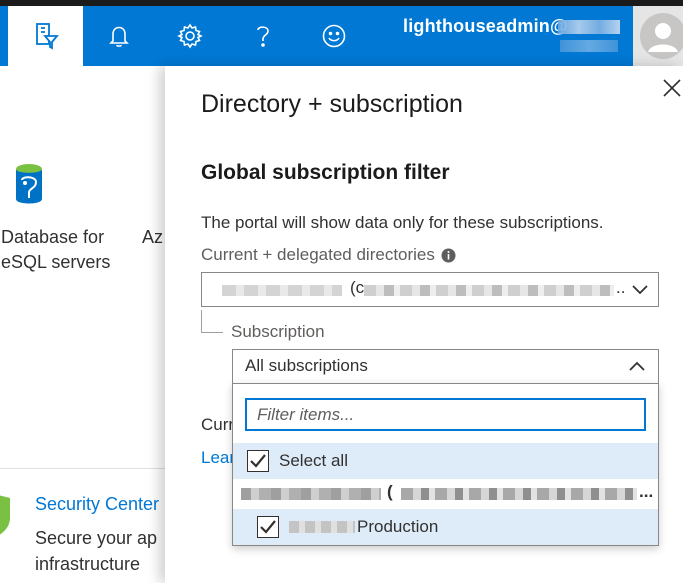  I want to click on help-icon, so click(263, 36).